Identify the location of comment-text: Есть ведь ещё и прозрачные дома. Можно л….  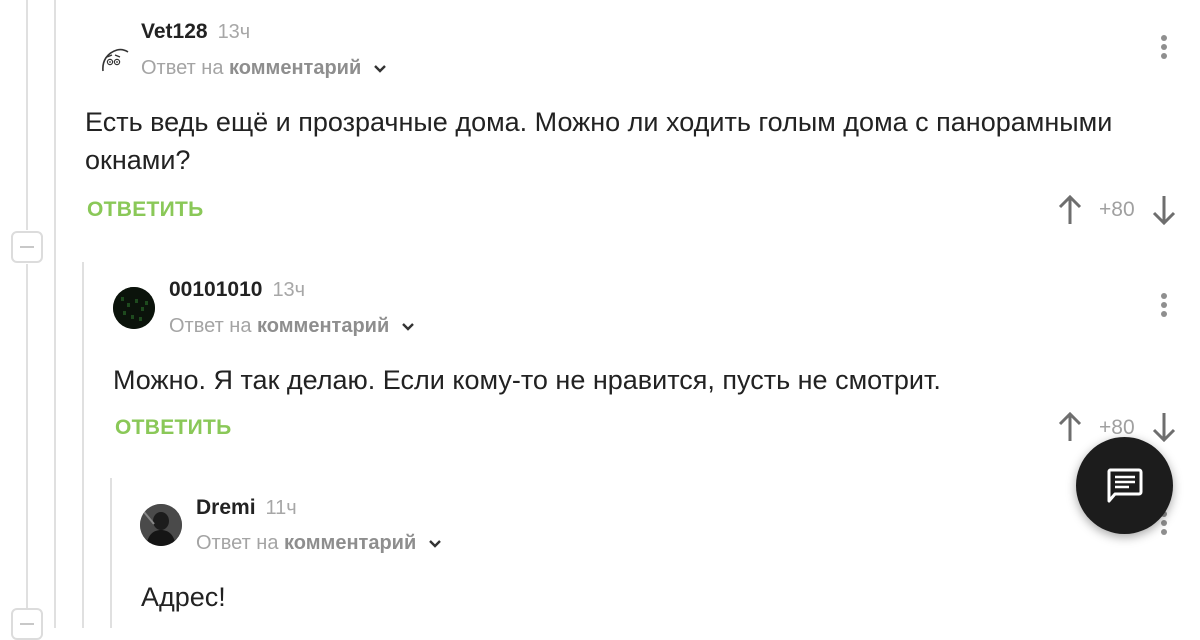
(599, 141).